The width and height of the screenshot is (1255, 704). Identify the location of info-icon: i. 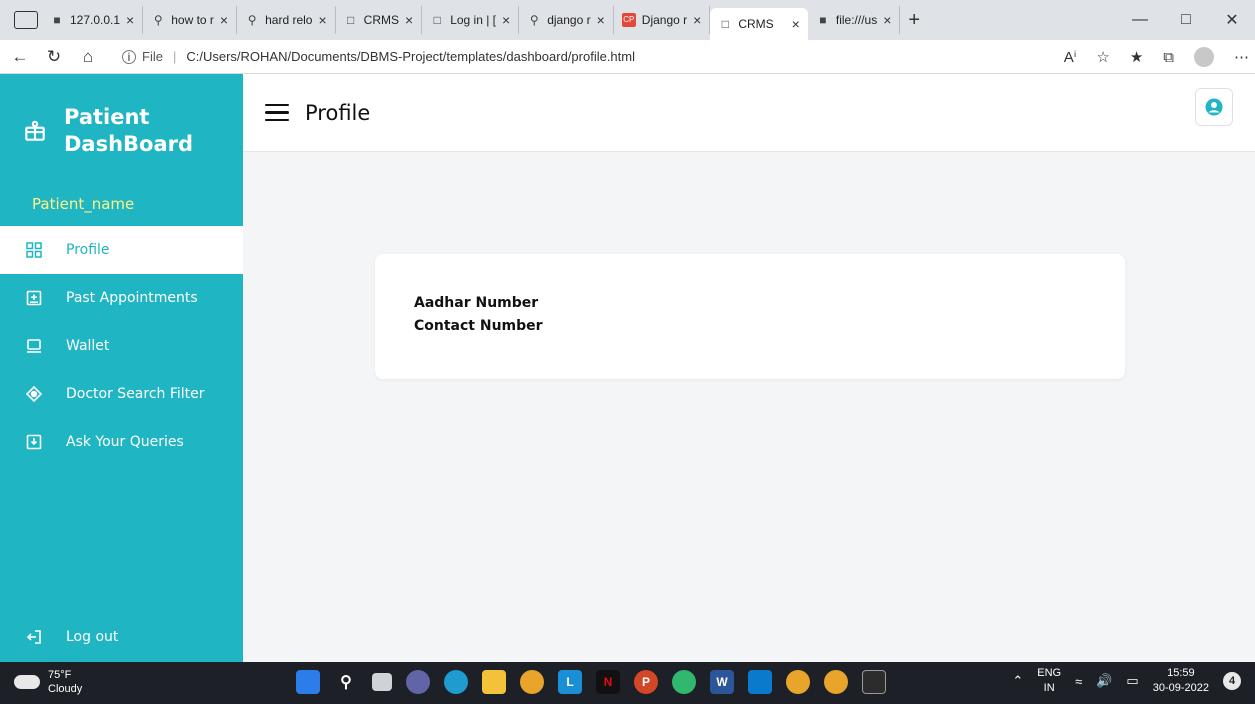
(129, 56).